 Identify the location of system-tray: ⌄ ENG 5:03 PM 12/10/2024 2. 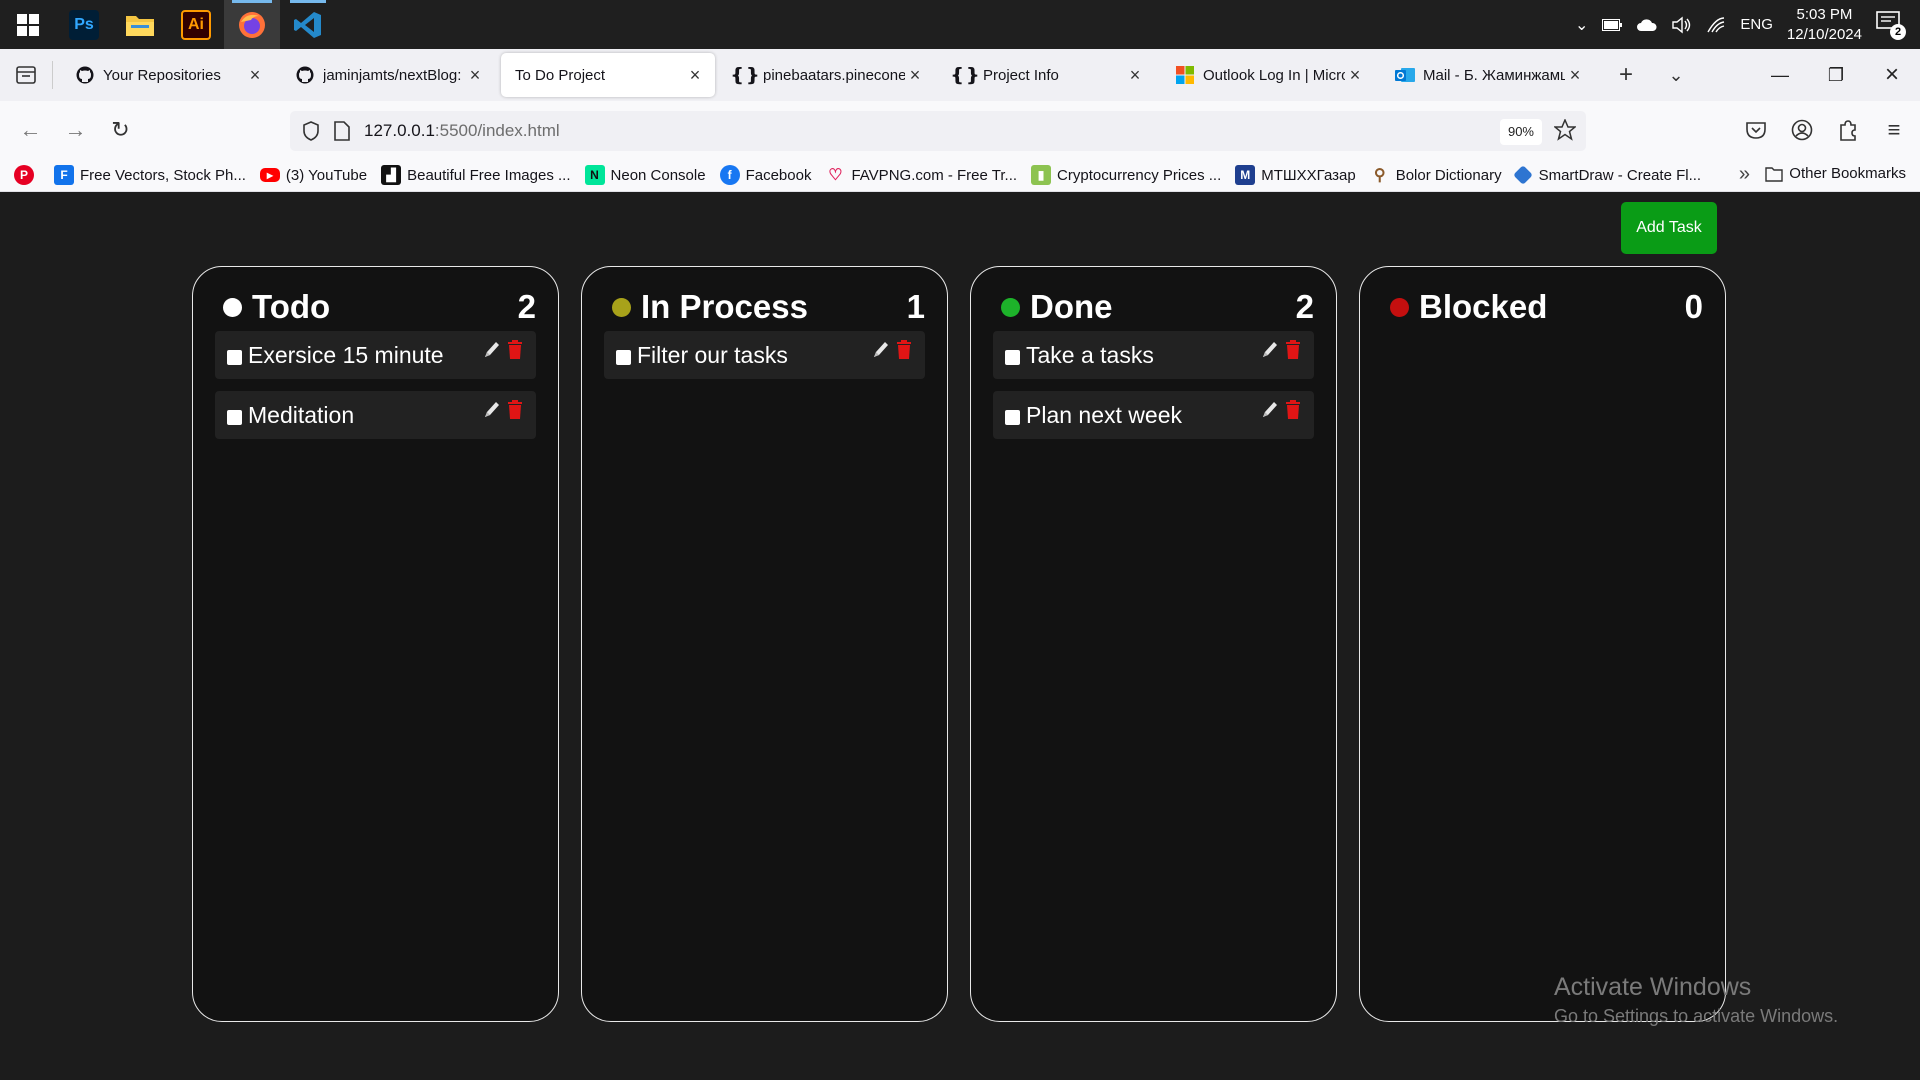
(1747, 24).